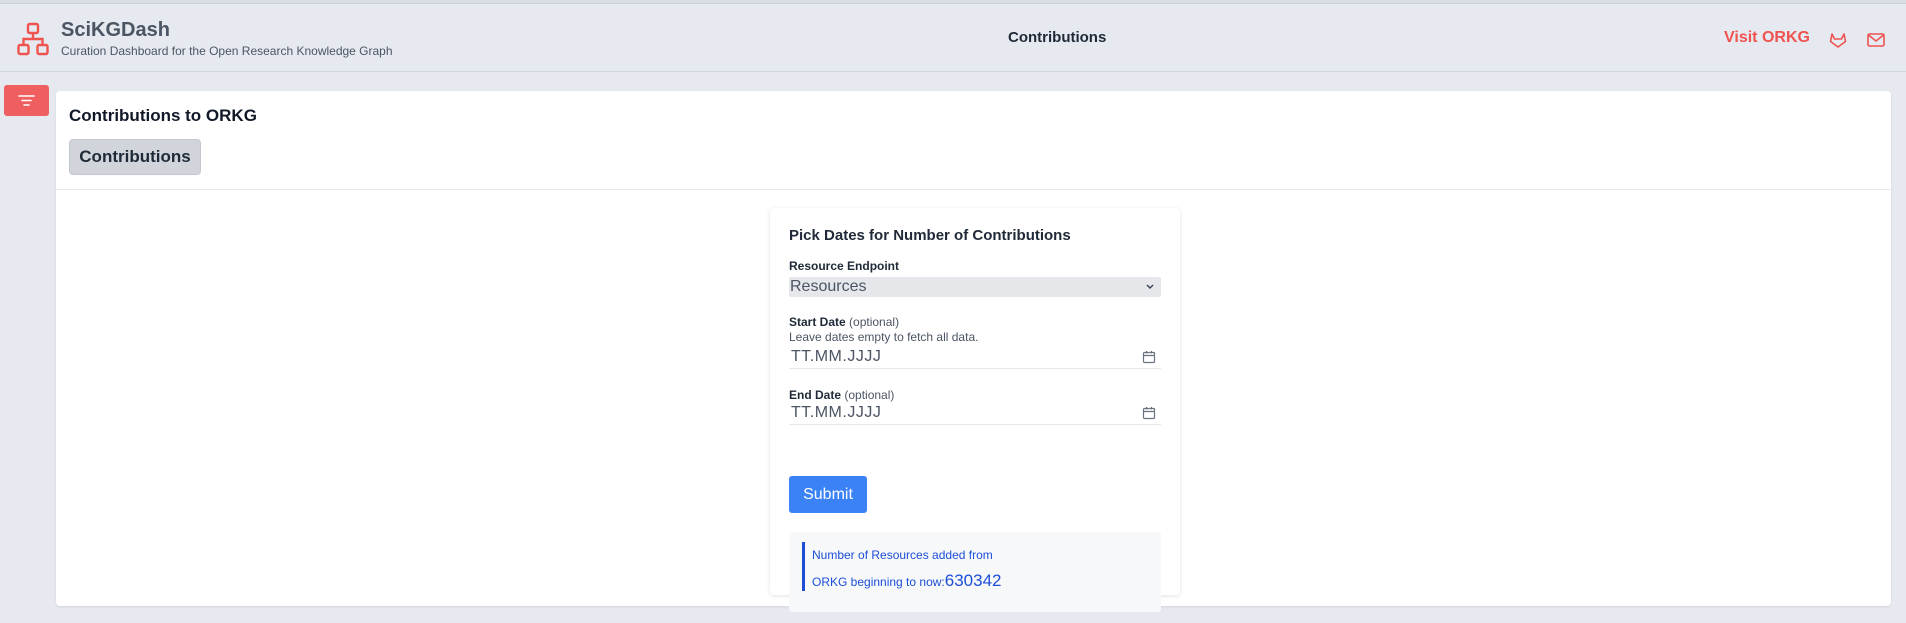  What do you see at coordinates (975, 287) in the screenshot?
I see `endpoint-select: Resources` at bounding box center [975, 287].